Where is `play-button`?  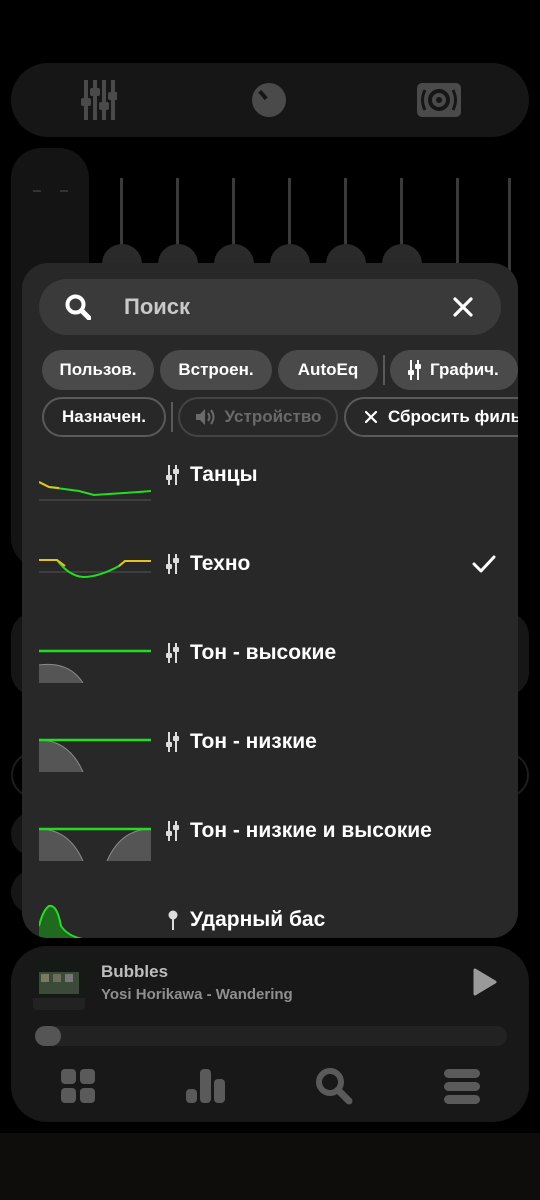
play-button is located at coordinates (484, 984).